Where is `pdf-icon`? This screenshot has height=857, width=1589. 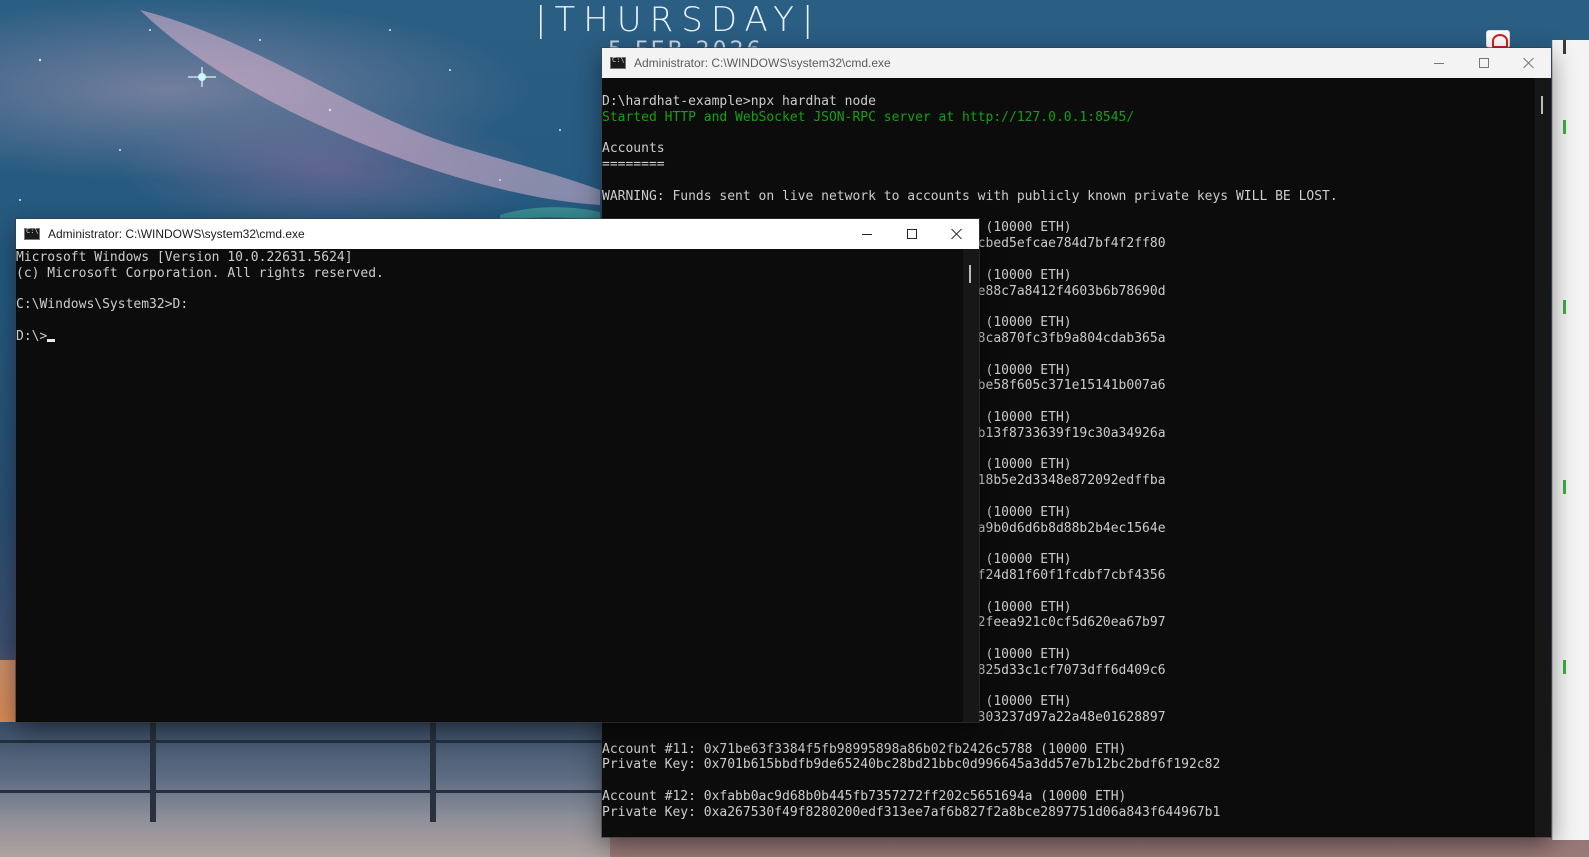 pdf-icon is located at coordinates (1498, 39).